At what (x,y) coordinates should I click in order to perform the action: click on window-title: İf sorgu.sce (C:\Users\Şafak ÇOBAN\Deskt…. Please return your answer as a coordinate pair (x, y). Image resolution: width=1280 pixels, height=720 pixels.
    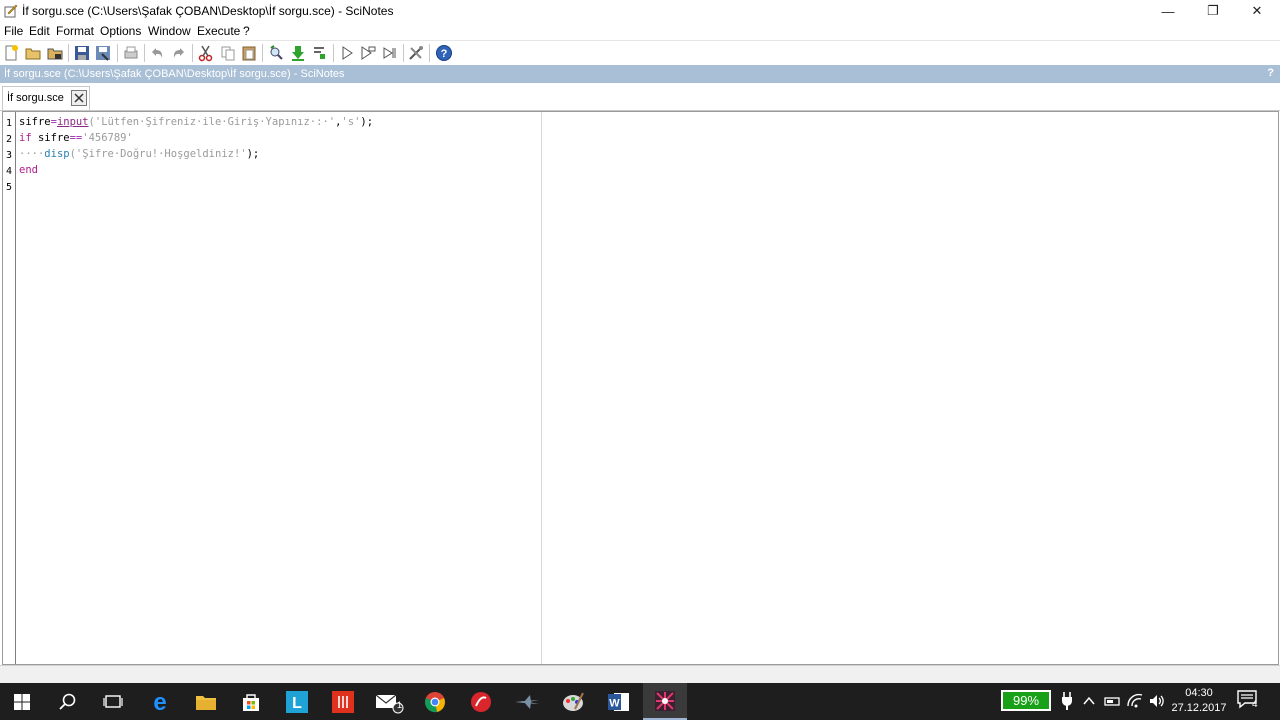
    Looking at the image, I should click on (208, 11).